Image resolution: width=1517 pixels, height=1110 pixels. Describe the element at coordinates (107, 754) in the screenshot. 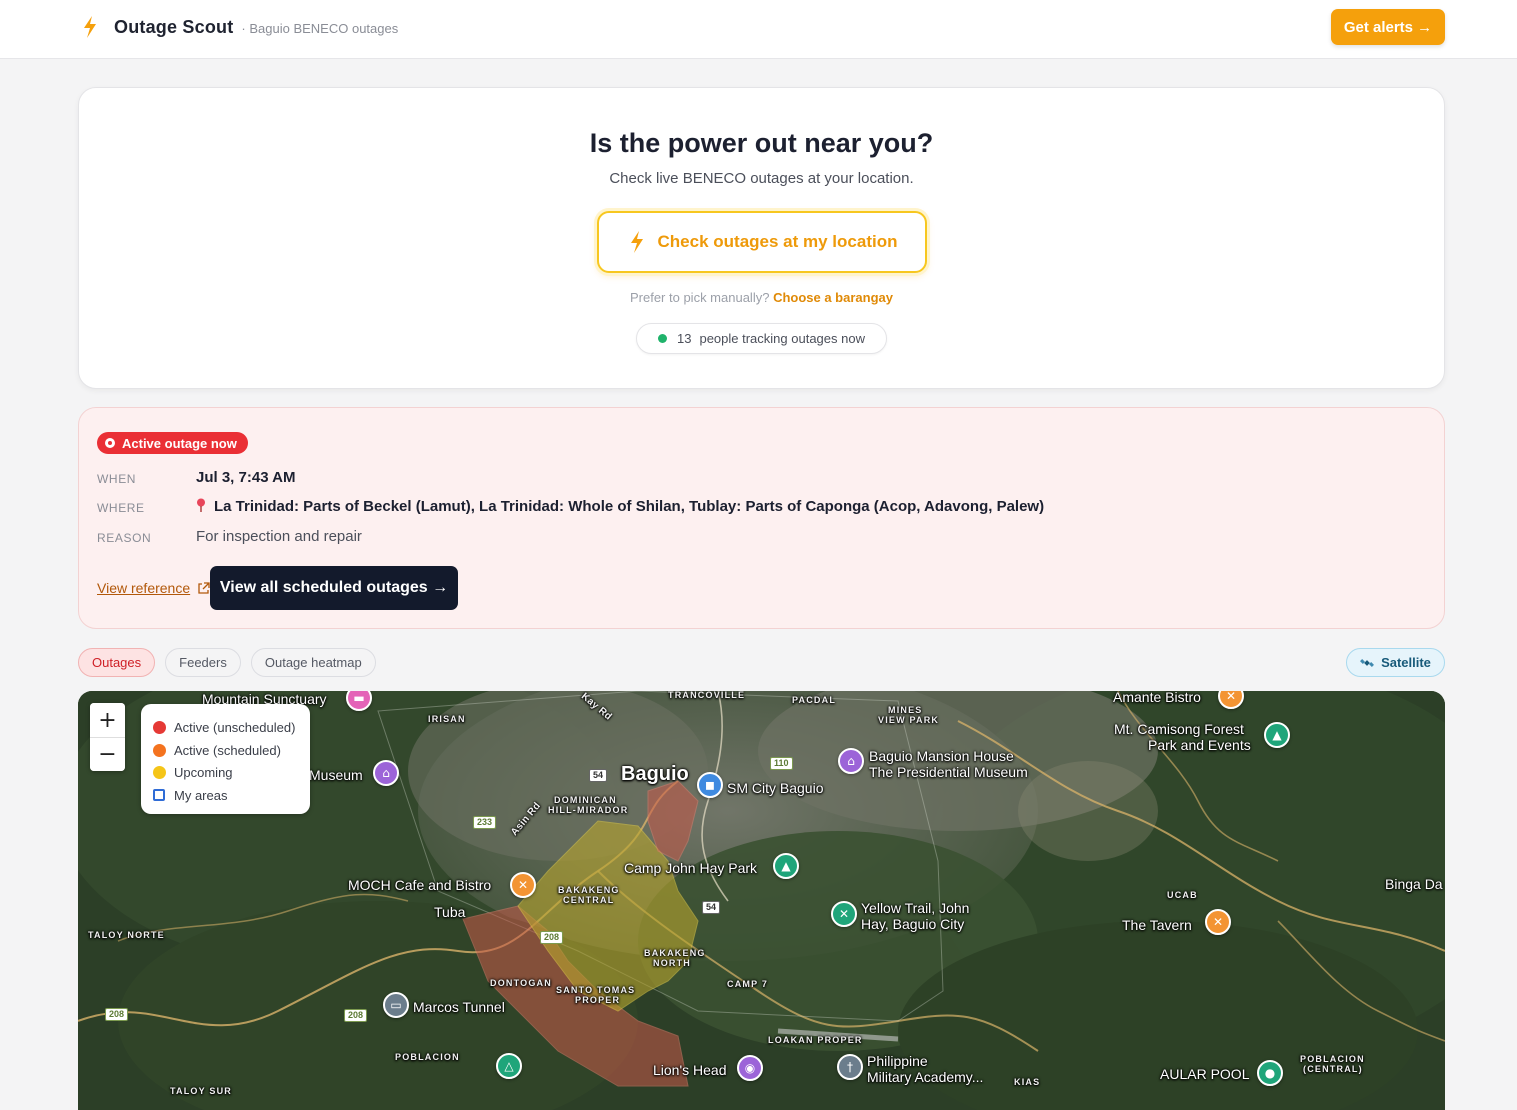

I see `zoom-out-button: −` at that location.